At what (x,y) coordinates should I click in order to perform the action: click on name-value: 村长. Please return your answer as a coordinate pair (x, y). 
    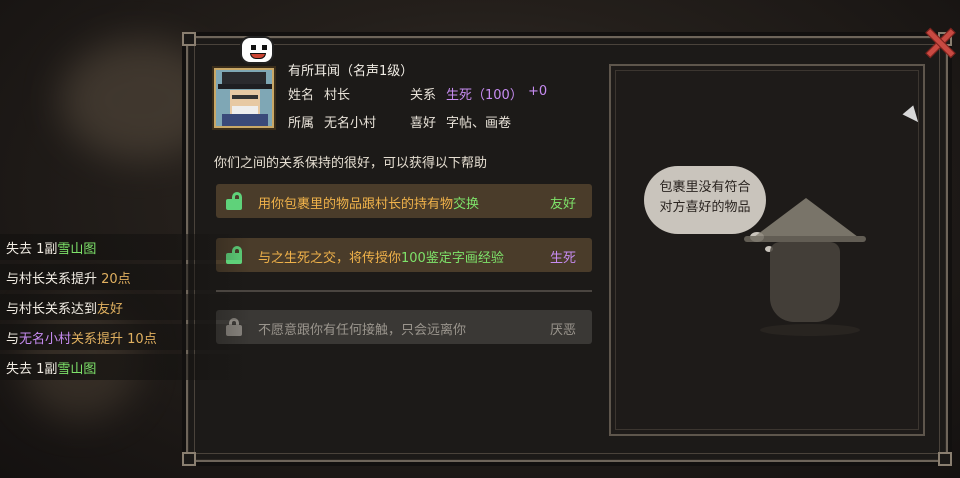
    Looking at the image, I should click on (337, 95).